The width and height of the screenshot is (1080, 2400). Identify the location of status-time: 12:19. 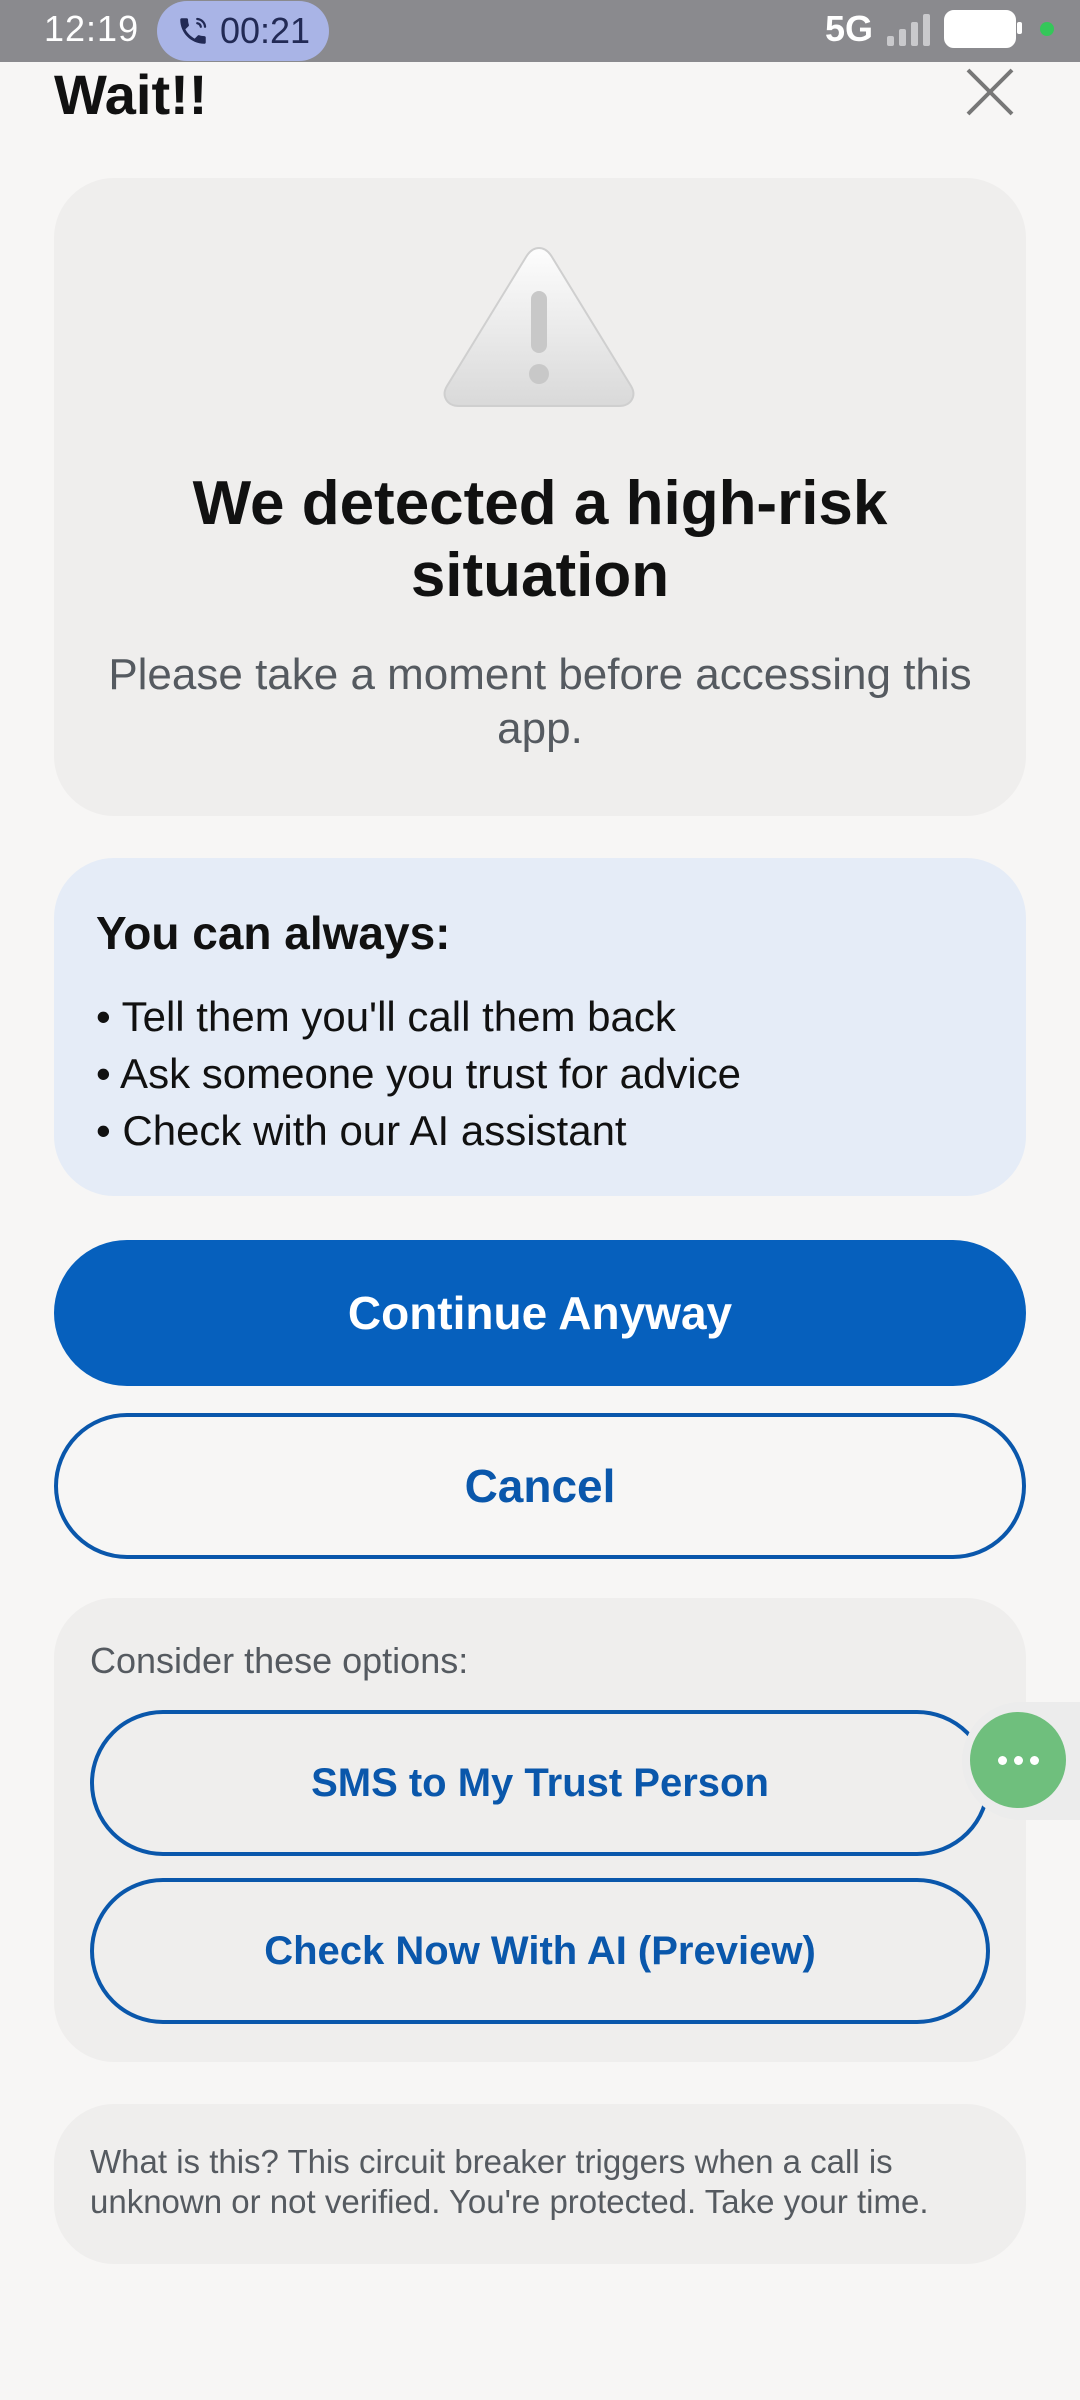
(92, 28).